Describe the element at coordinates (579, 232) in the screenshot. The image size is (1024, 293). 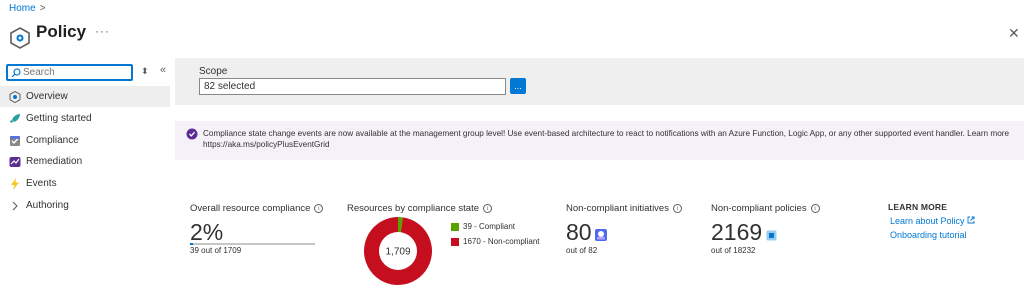
I see `initiatives-value: 80` at that location.